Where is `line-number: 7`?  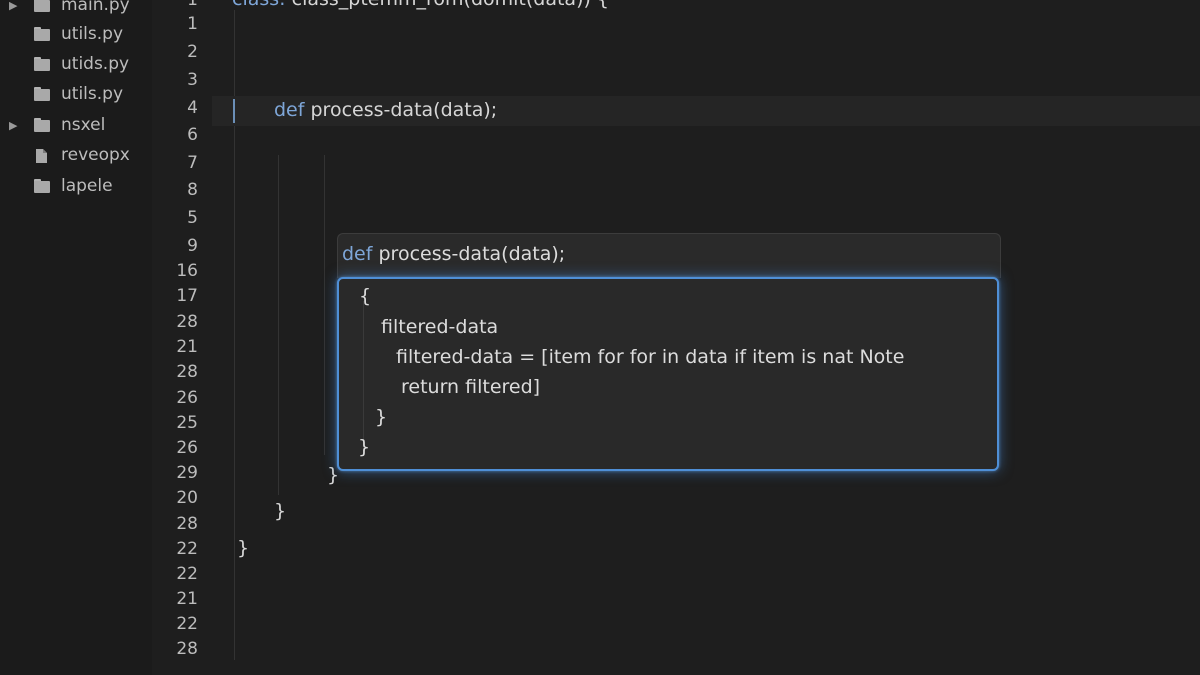 line-number: 7 is located at coordinates (192, 163).